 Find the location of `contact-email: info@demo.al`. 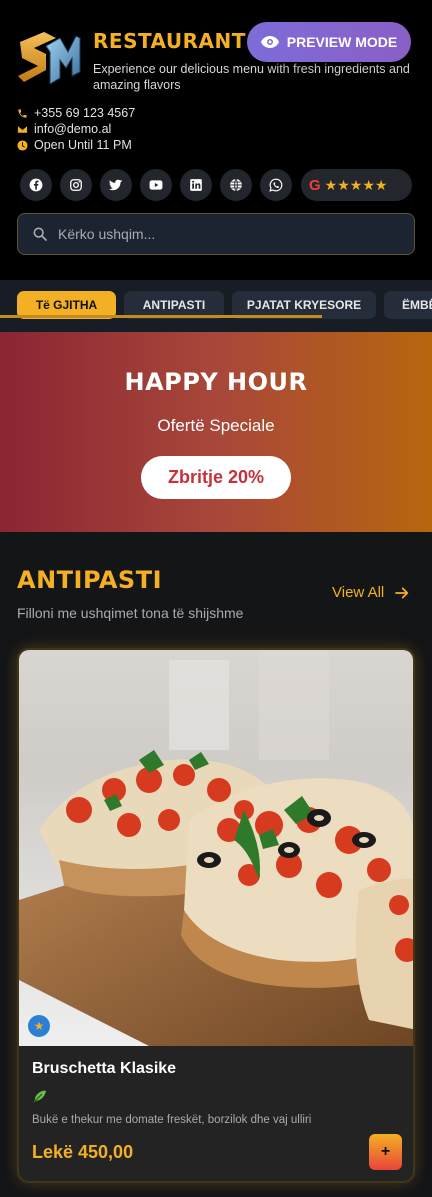

contact-email: info@demo.al is located at coordinates (76, 129).